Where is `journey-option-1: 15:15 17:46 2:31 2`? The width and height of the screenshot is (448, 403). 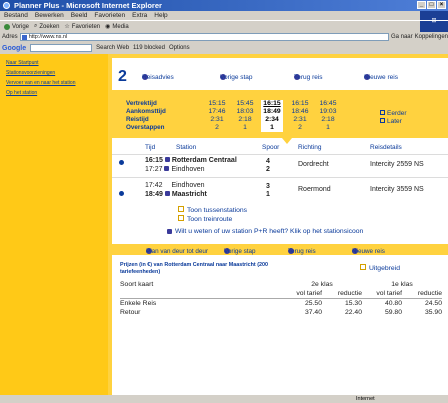
journey-option-1: 15:15 17:46 2:31 2 is located at coordinates (217, 116).